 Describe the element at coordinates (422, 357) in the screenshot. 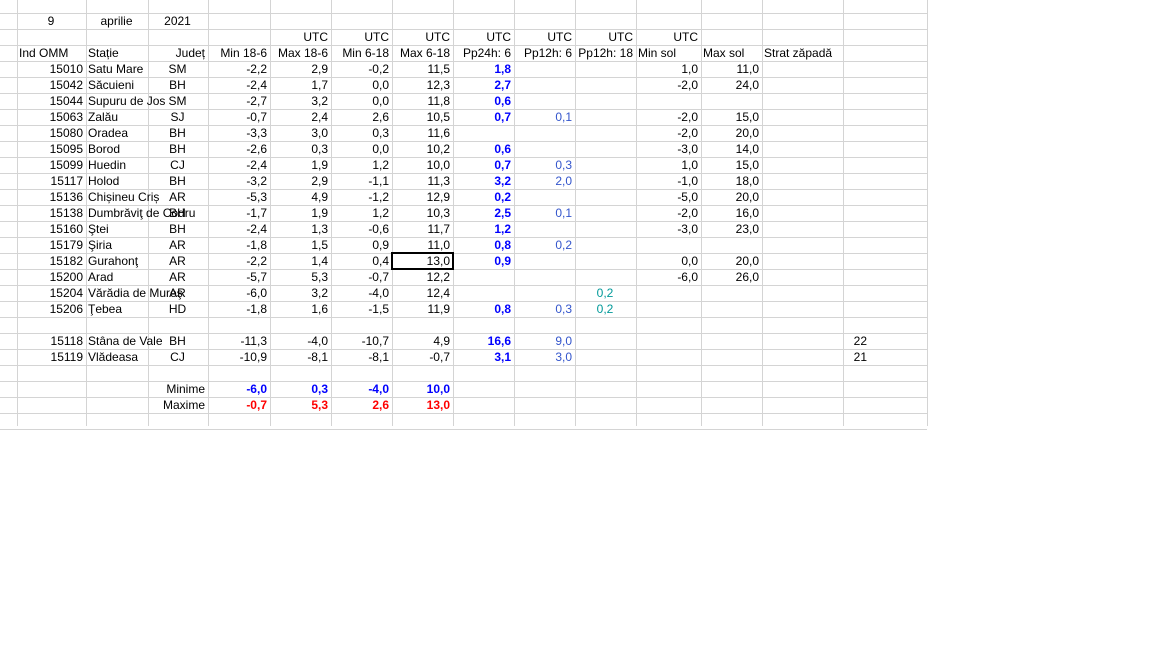

I see `table-cell-max618: -0,7` at that location.